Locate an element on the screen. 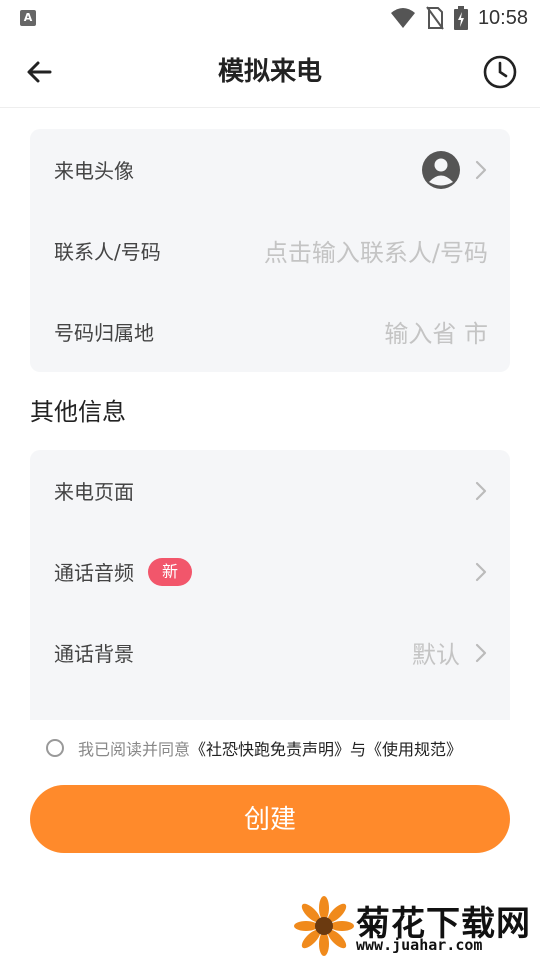  call-page-row: 来电页面 is located at coordinates (270, 490).